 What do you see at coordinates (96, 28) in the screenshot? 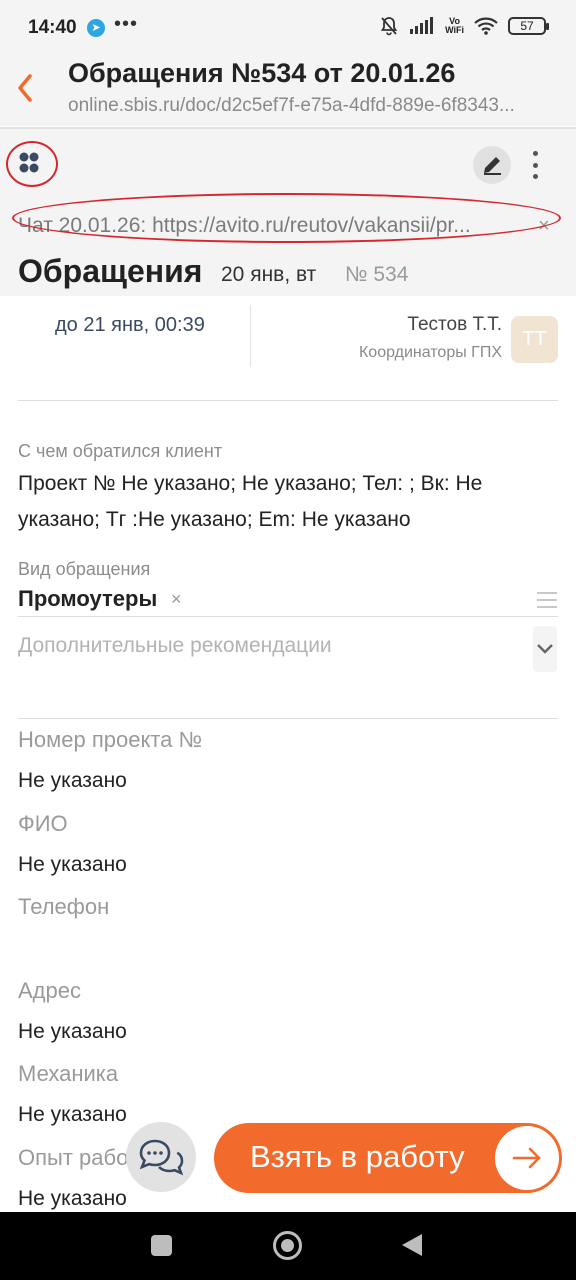
I see `telegram-icon: ➤` at bounding box center [96, 28].